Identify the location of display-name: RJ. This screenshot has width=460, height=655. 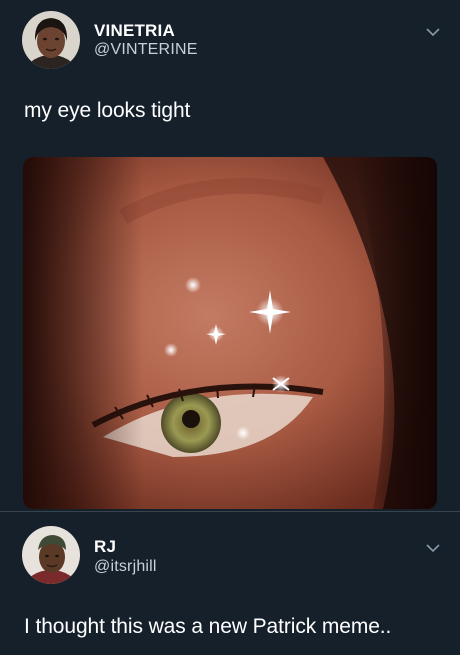
(105, 547).